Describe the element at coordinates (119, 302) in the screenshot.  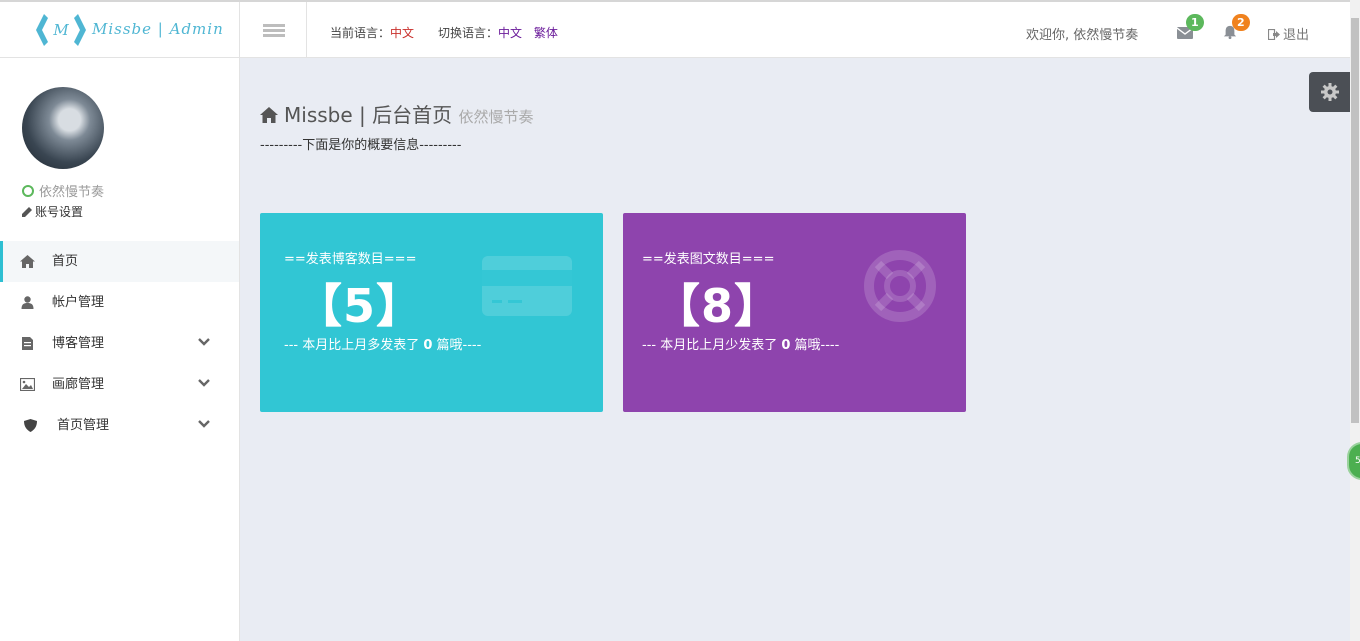
I see `sidebar-item-accounts: 帐户管理` at that location.